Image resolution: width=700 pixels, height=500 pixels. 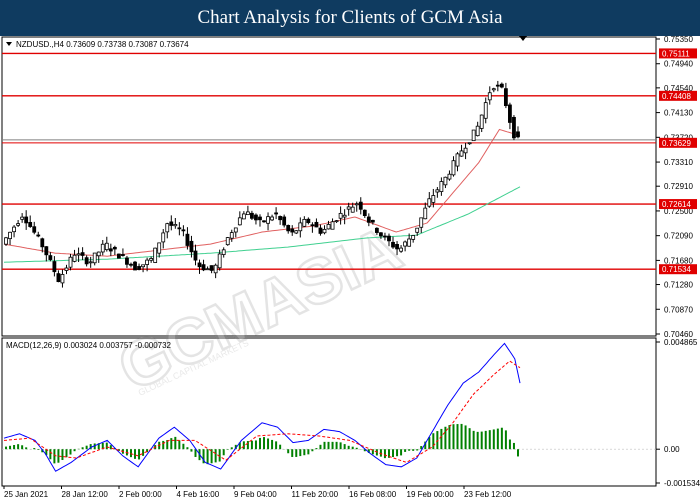 I want to click on price-level-label: 0.71534, so click(x=676, y=269).